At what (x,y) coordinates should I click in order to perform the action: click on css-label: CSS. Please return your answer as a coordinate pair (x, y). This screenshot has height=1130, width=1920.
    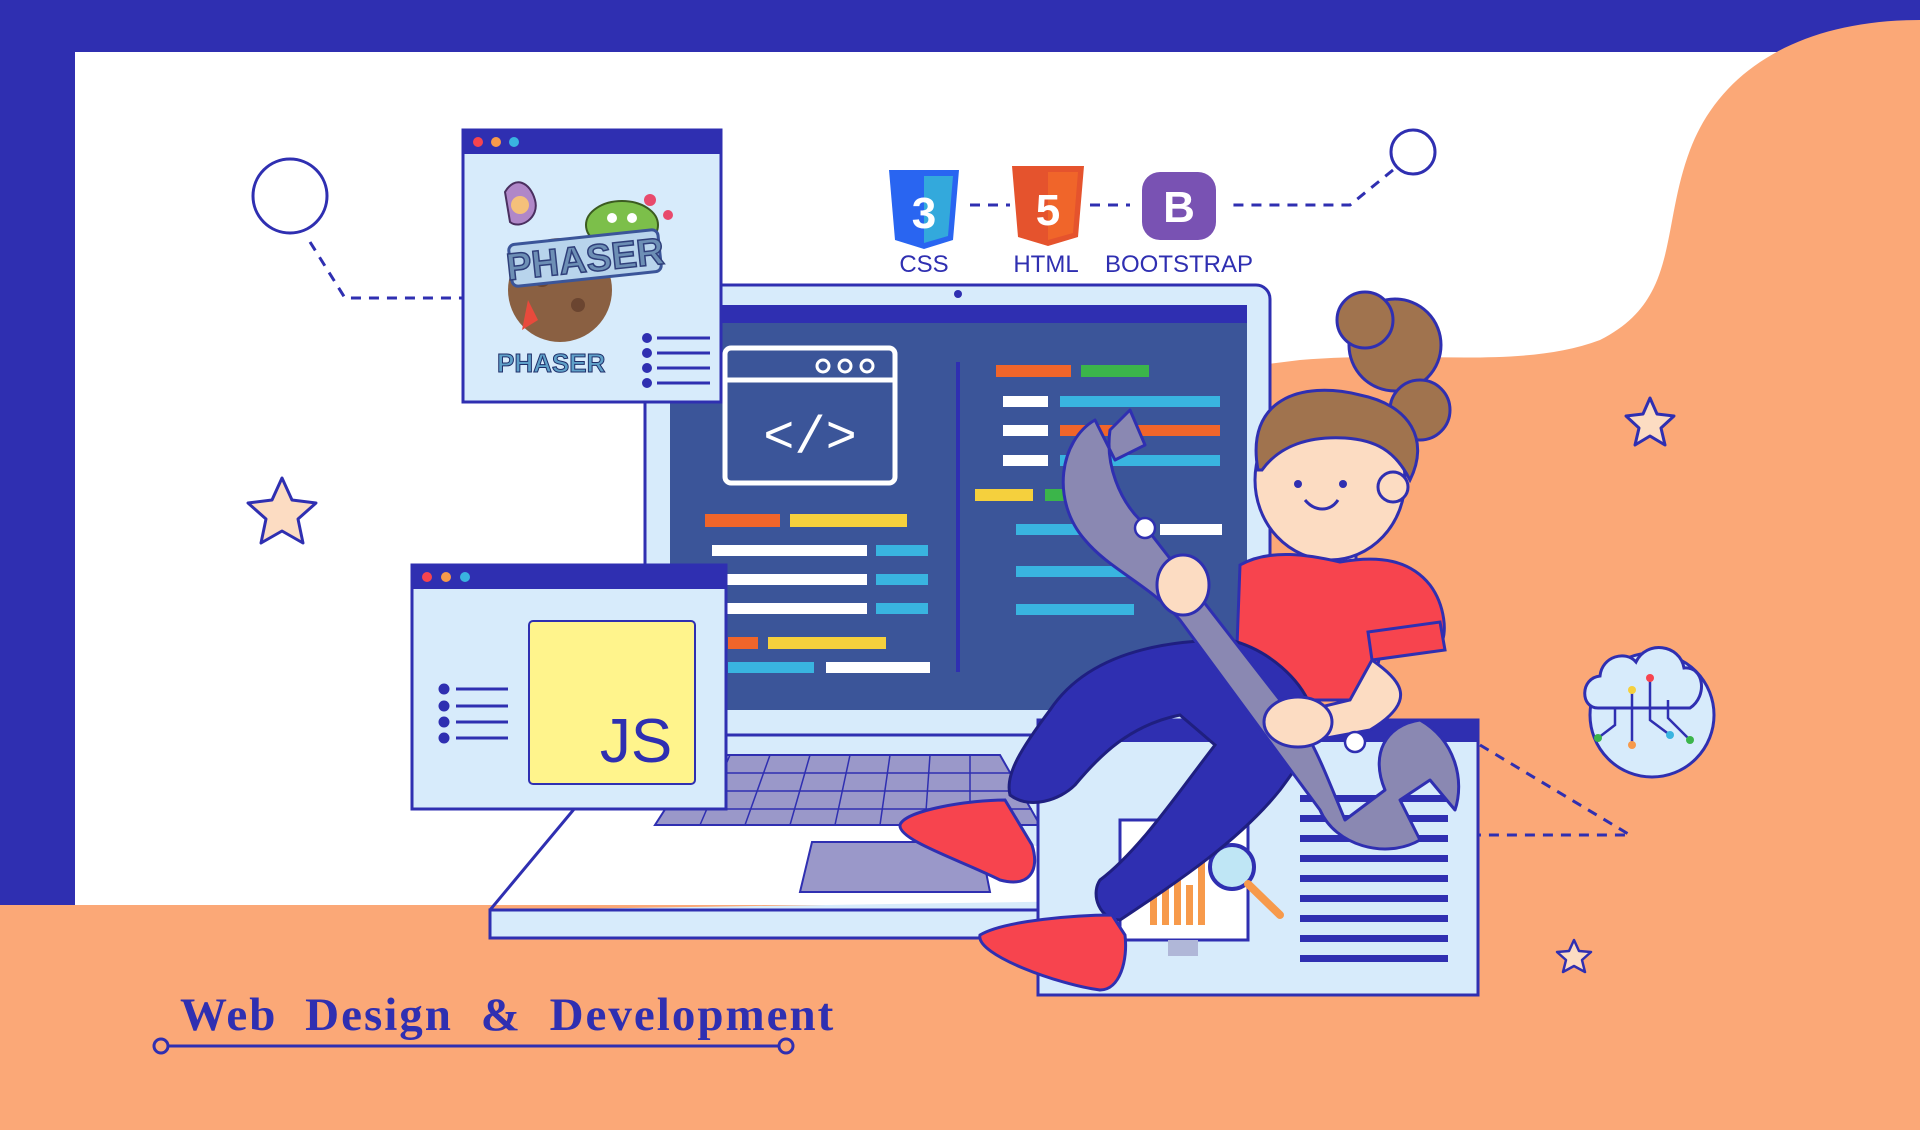
    Looking at the image, I should click on (923, 264).